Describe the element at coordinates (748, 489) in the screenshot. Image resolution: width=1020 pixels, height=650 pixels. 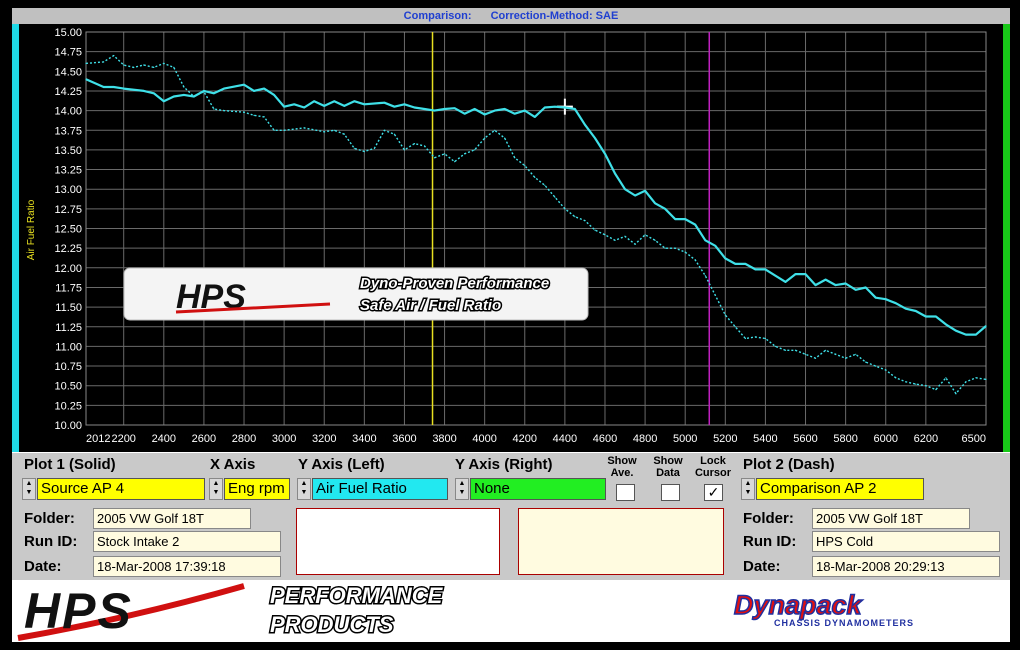
I see `plot2-spinner: ▲ ▼` at that location.